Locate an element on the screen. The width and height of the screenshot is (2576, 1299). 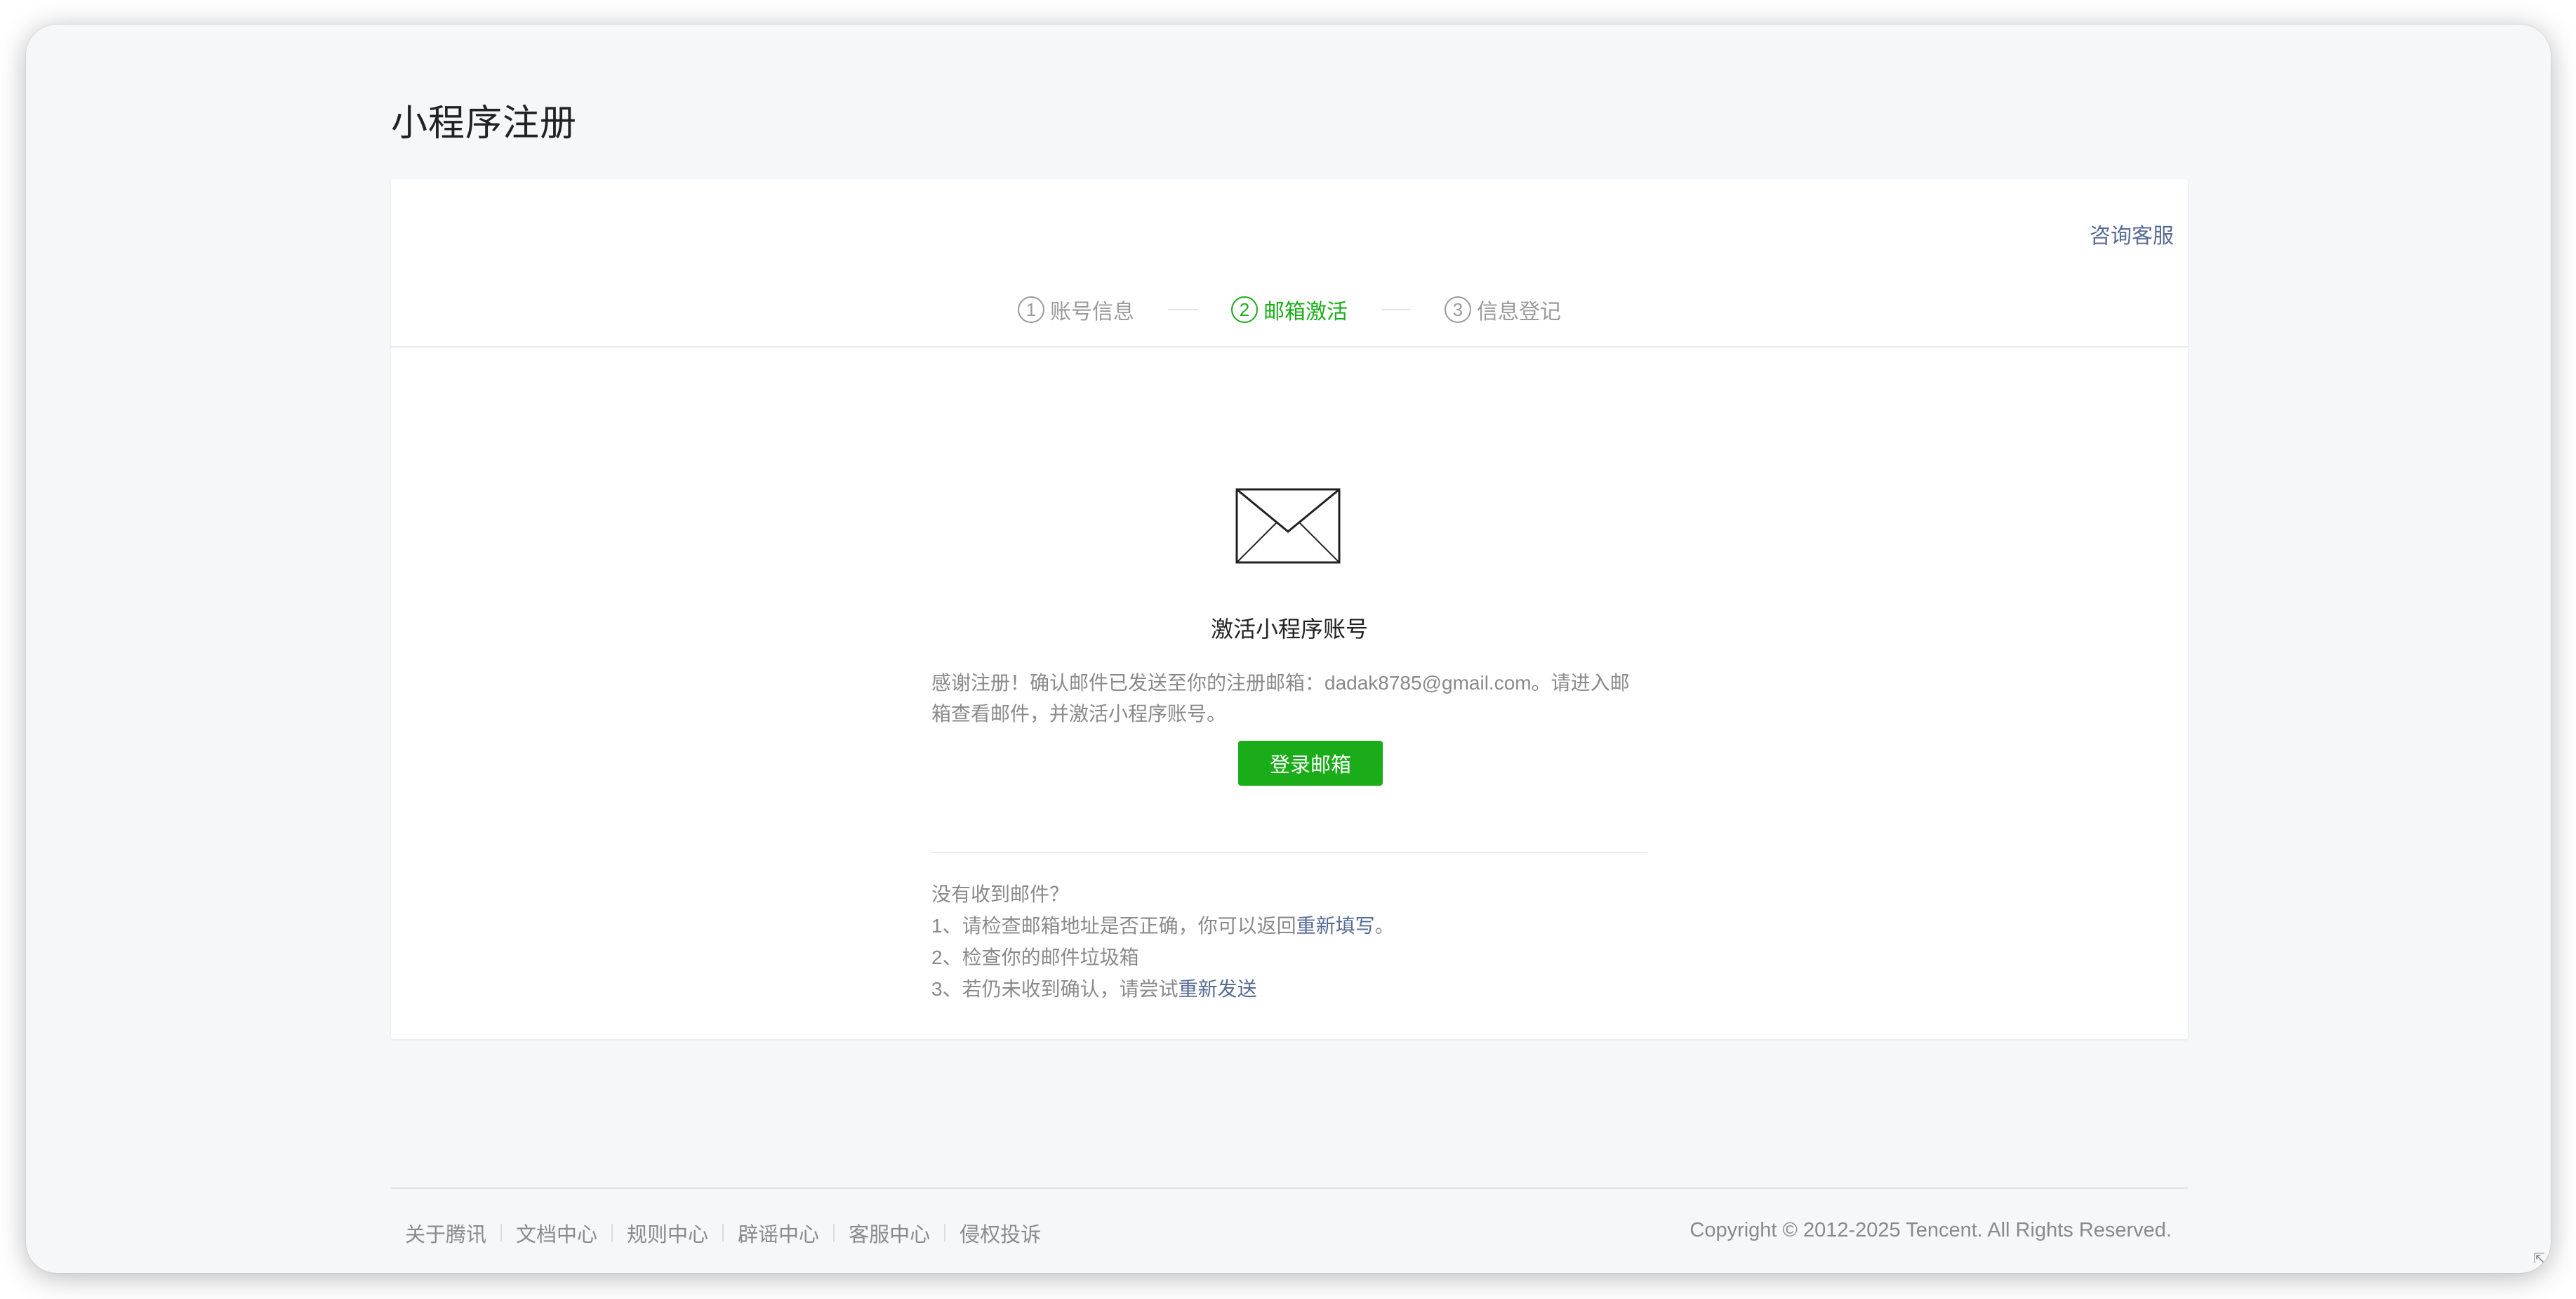
footer-divider is located at coordinates (1290, 1188).